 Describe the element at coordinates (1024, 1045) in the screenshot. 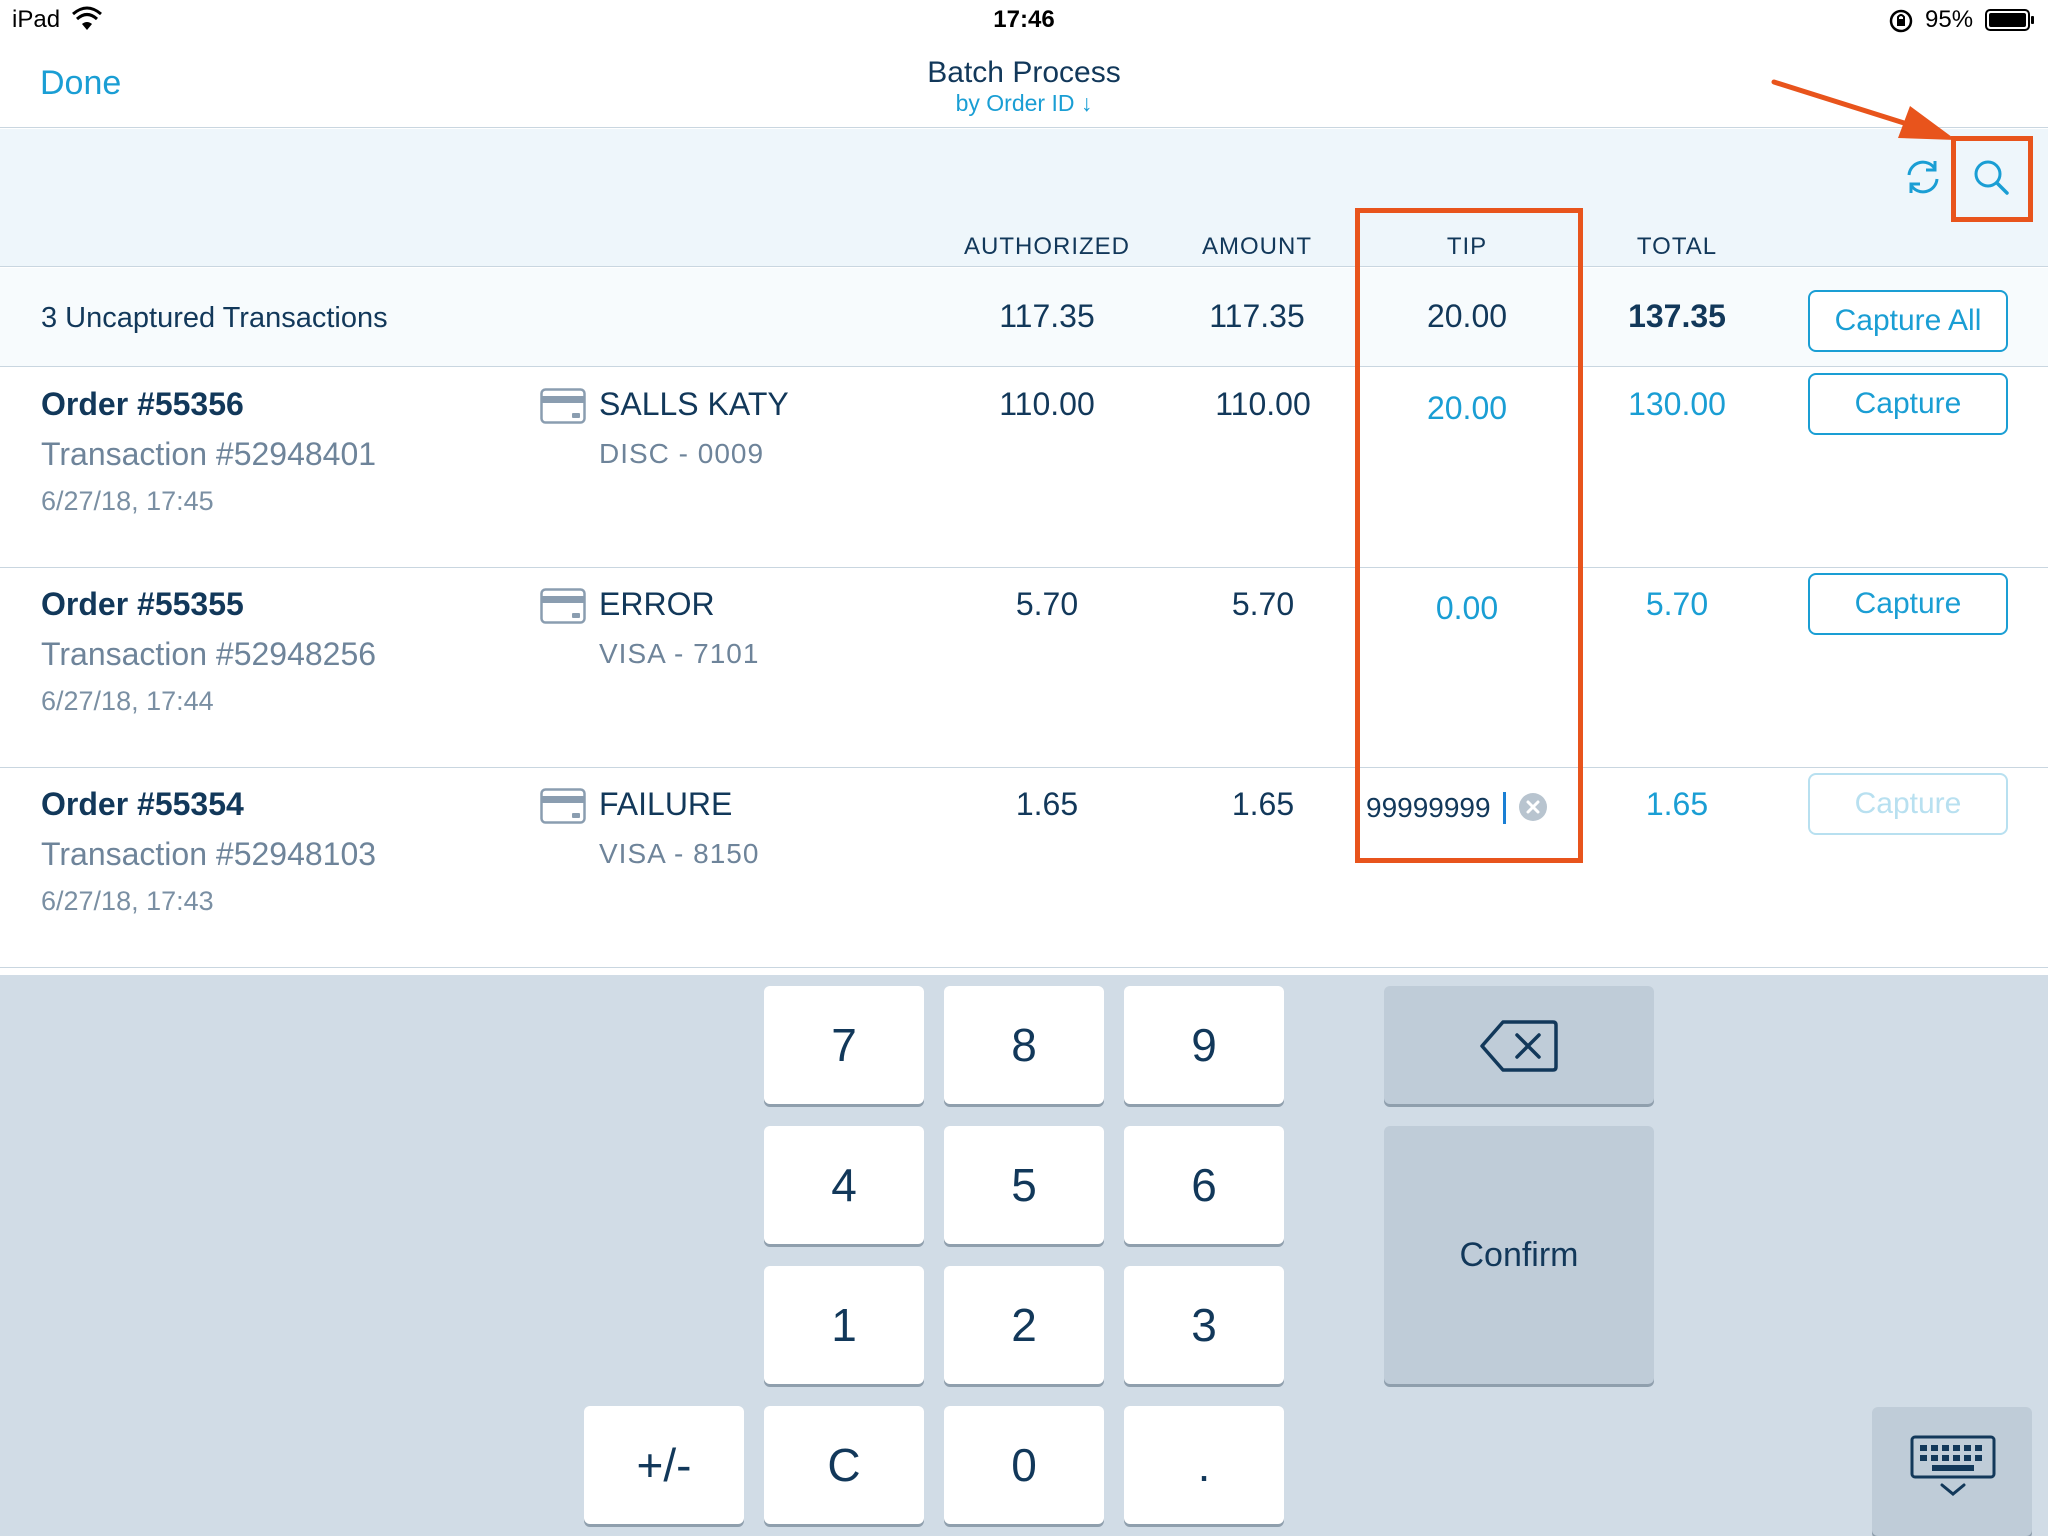

I see `key-8: 8` at that location.